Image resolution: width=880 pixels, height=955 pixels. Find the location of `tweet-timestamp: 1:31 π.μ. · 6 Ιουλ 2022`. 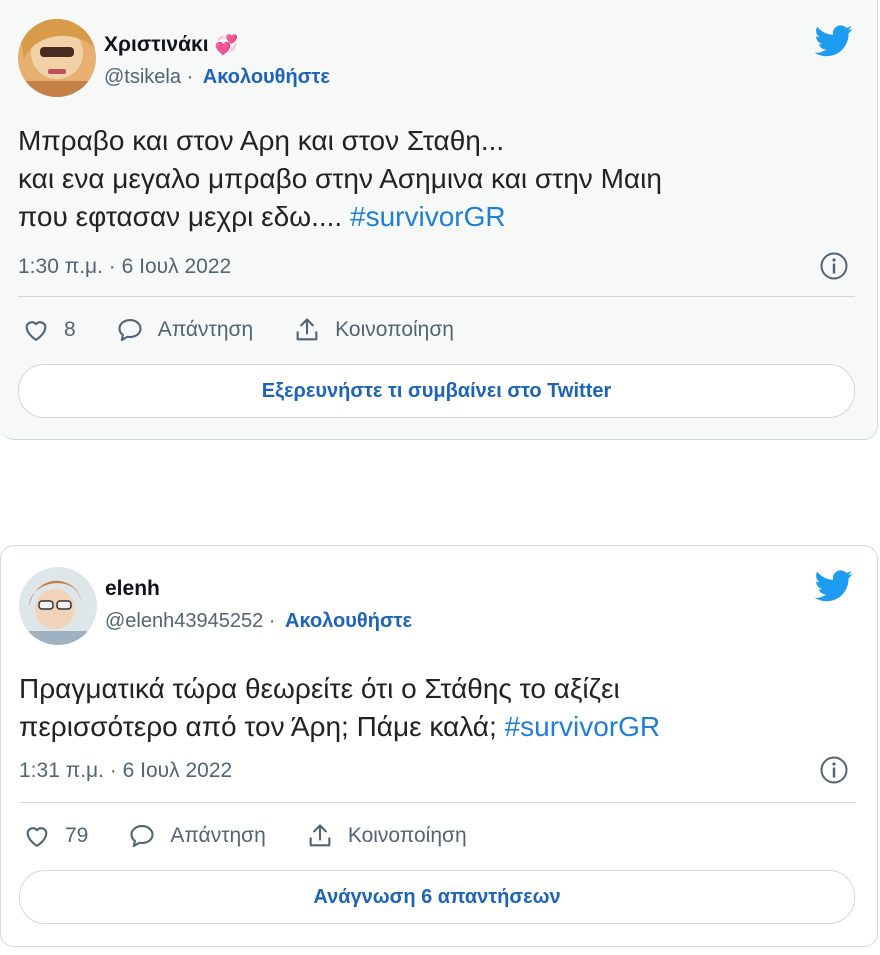

tweet-timestamp: 1:31 π.μ. · 6 Ιουλ 2022 is located at coordinates (125, 771).